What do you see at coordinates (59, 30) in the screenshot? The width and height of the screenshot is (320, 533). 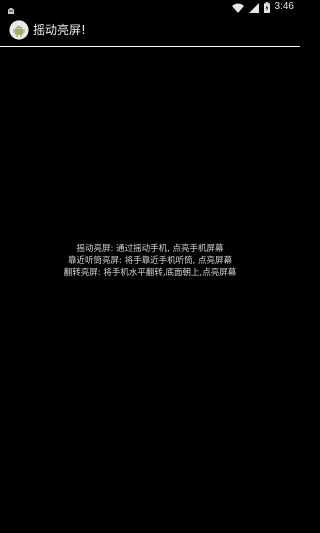 I see `app-title: 摇动亮屏!` at bounding box center [59, 30].